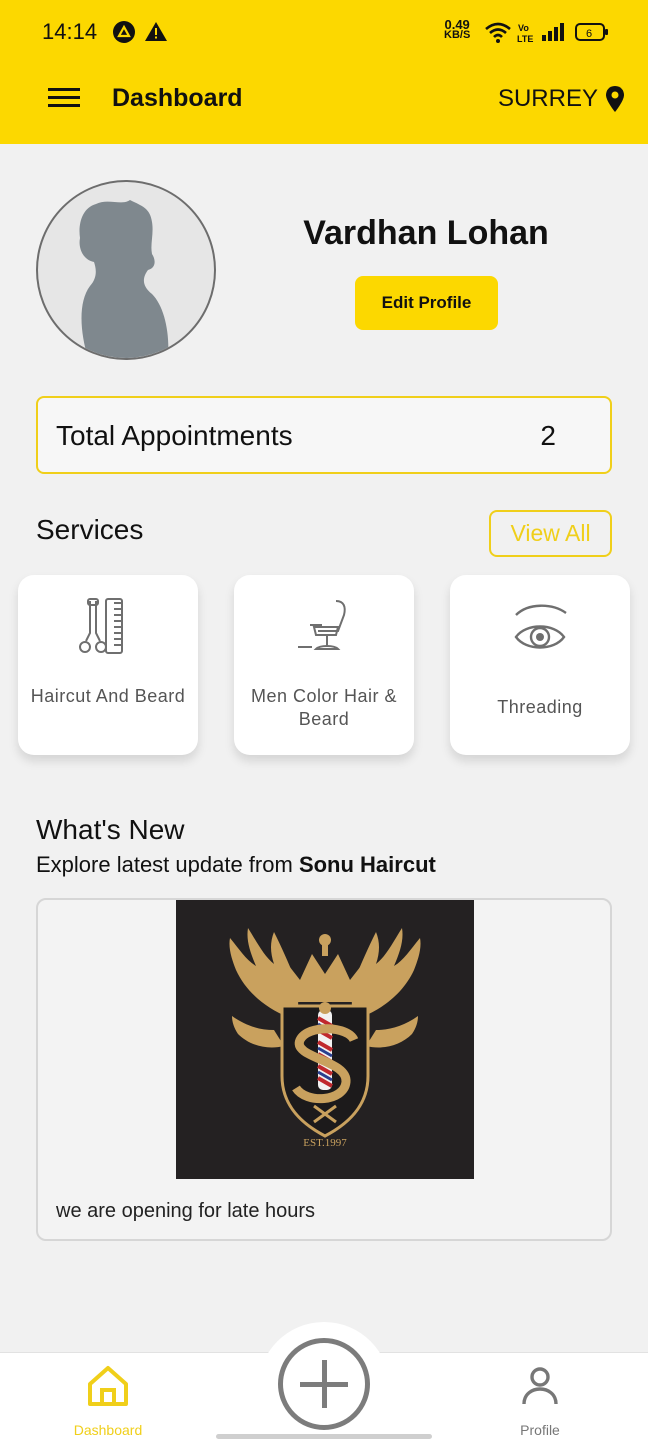 The height and width of the screenshot is (1440, 648). Describe the element at coordinates (124, 34) in the screenshot. I see `notification-app-icon` at that location.